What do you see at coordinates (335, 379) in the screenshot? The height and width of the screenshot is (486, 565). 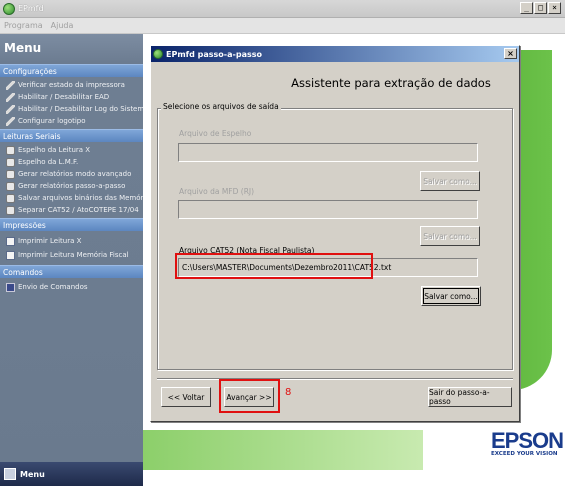 I see `separator` at bounding box center [335, 379].